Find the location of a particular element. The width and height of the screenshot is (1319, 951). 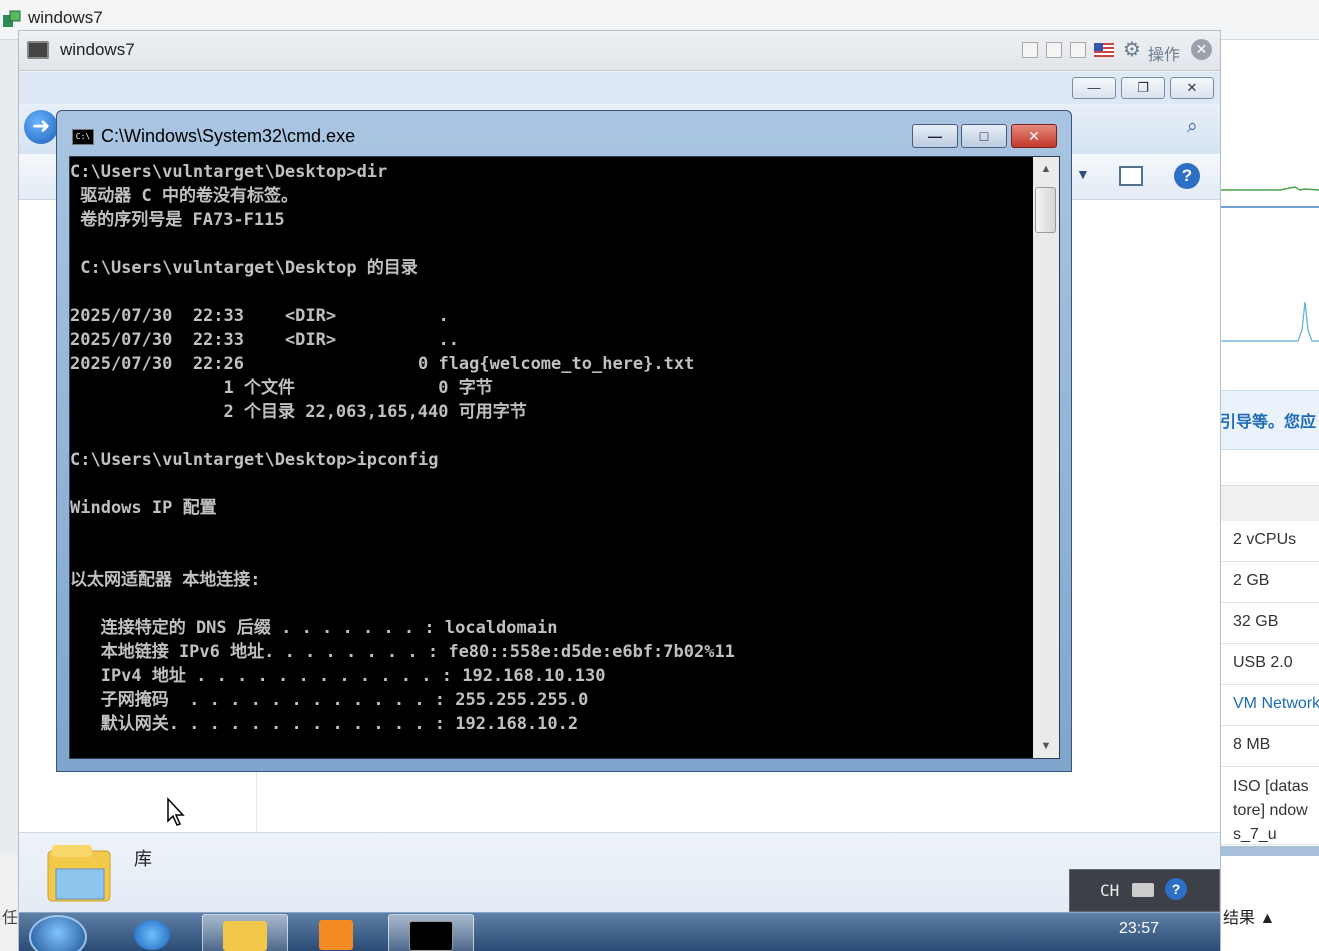

cmd-icon is located at coordinates (431, 936).